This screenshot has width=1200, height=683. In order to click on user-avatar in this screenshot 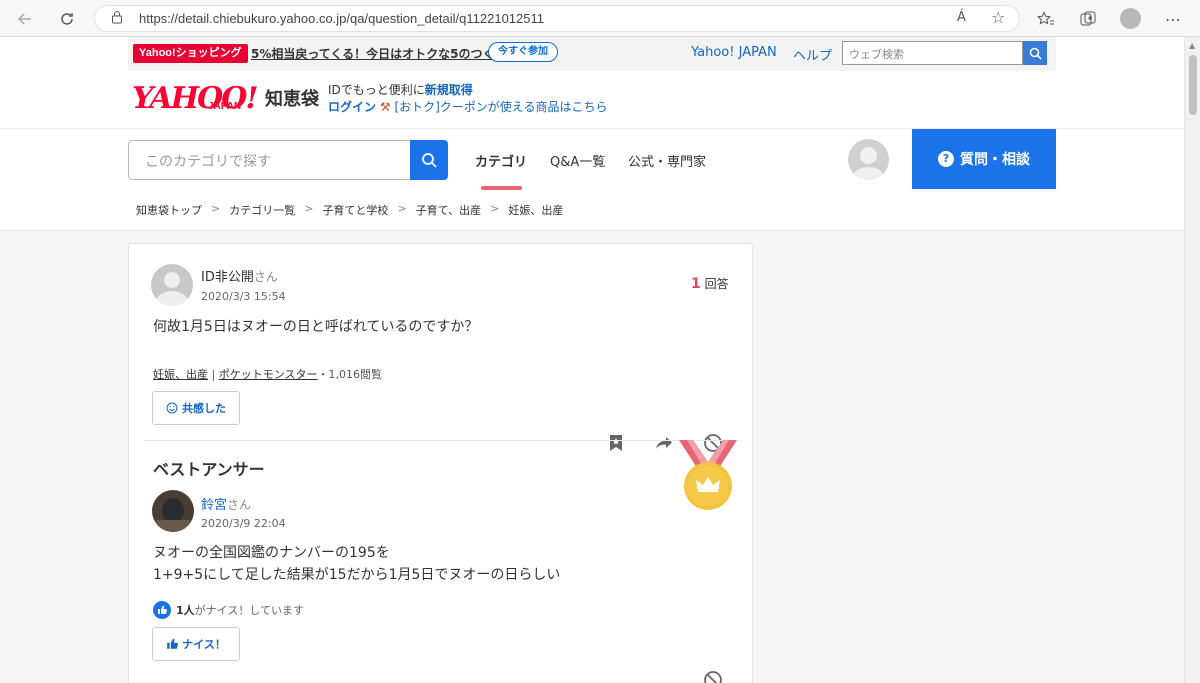, I will do `click(868, 159)`.